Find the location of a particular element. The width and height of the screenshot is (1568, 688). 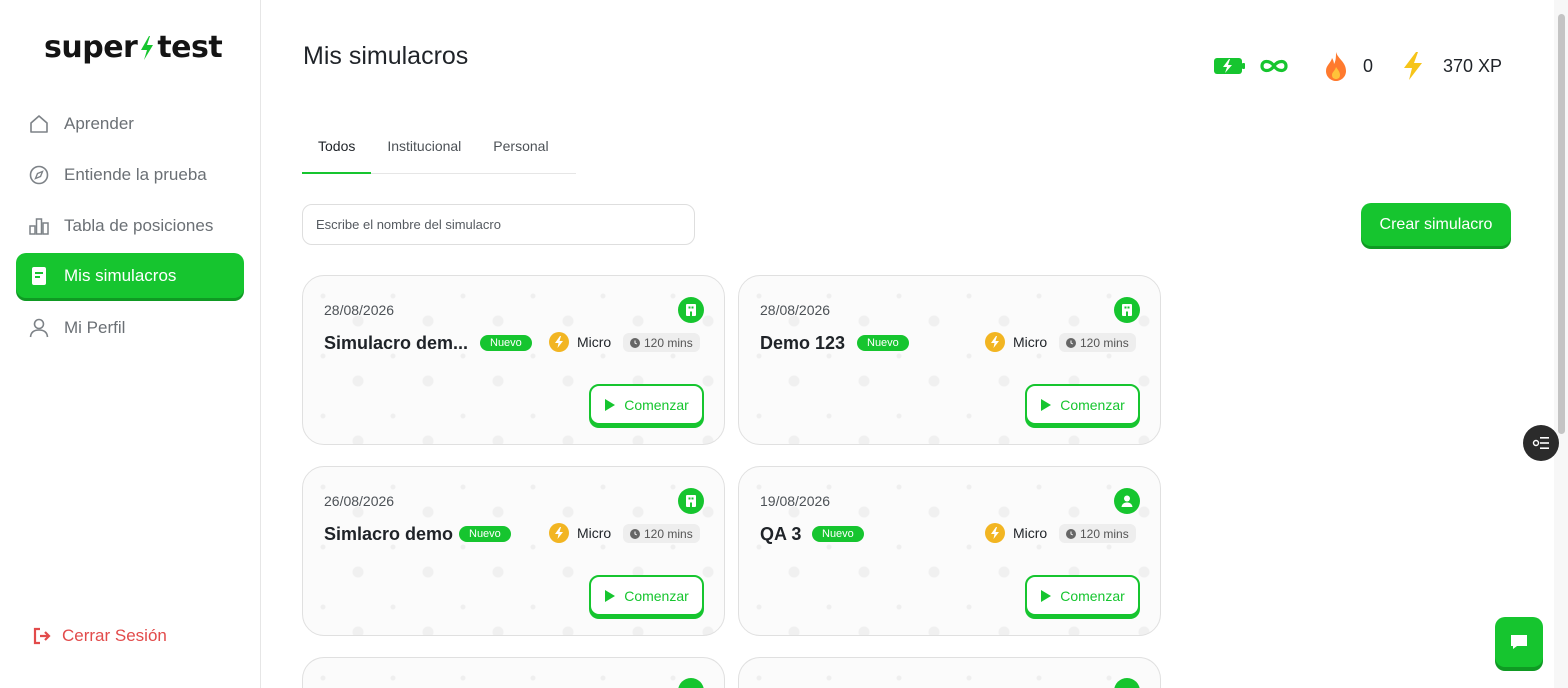

tab-todos: Todos is located at coordinates (337, 151).